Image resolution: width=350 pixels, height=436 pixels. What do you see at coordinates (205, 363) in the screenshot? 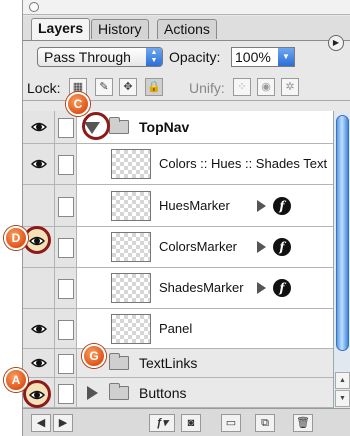
I see `layer-content: TextLinks` at bounding box center [205, 363].